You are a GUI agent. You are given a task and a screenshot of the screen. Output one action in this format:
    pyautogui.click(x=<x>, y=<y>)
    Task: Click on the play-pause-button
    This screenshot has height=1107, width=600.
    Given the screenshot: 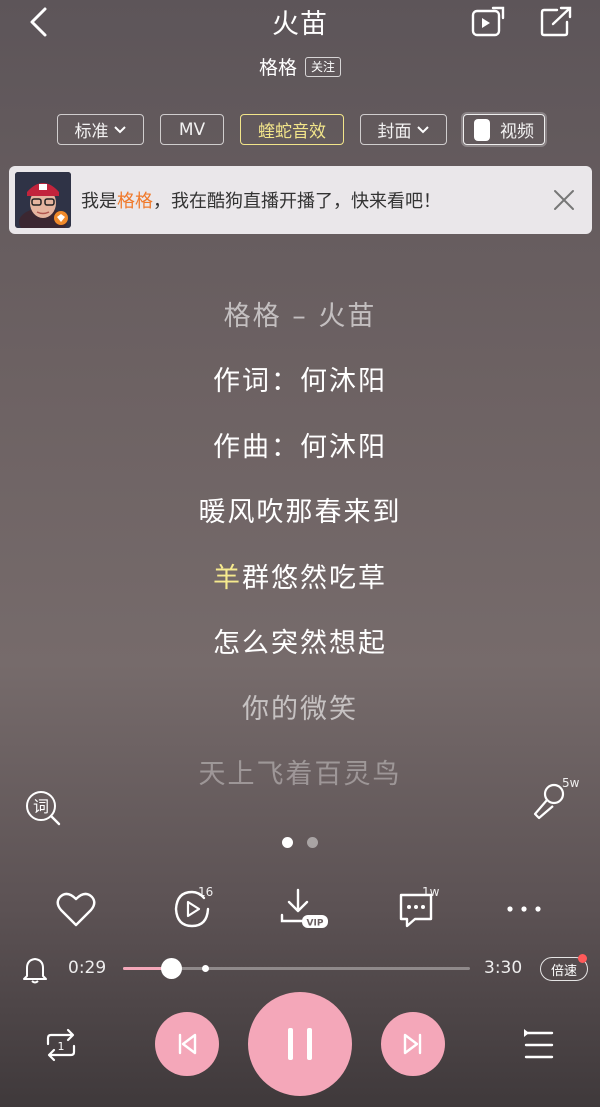 What is the action you would take?
    pyautogui.click(x=300, y=1044)
    